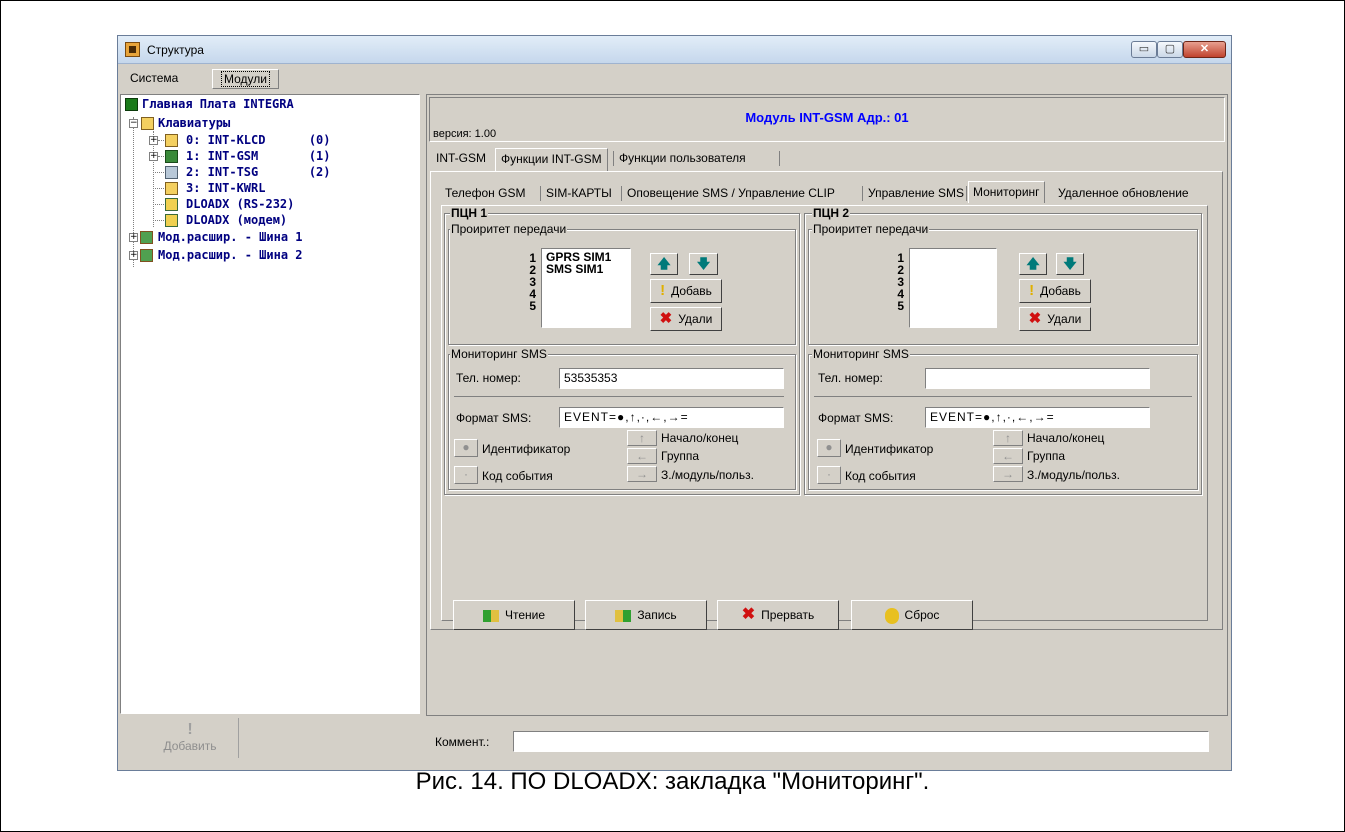 This screenshot has height=832, width=1345. I want to click on comment-input, so click(861, 741).